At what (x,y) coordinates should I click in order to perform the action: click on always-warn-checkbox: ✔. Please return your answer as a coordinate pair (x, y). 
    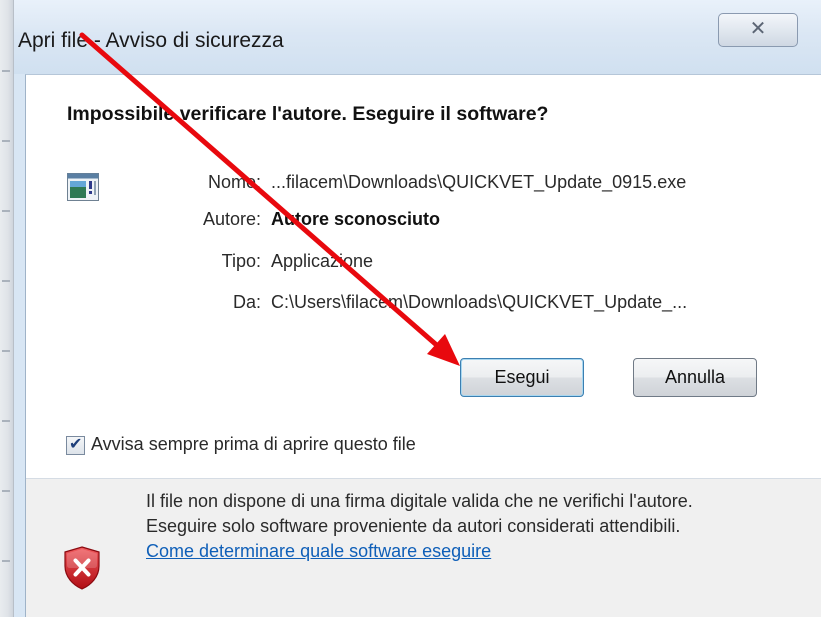
    Looking at the image, I should click on (75, 444).